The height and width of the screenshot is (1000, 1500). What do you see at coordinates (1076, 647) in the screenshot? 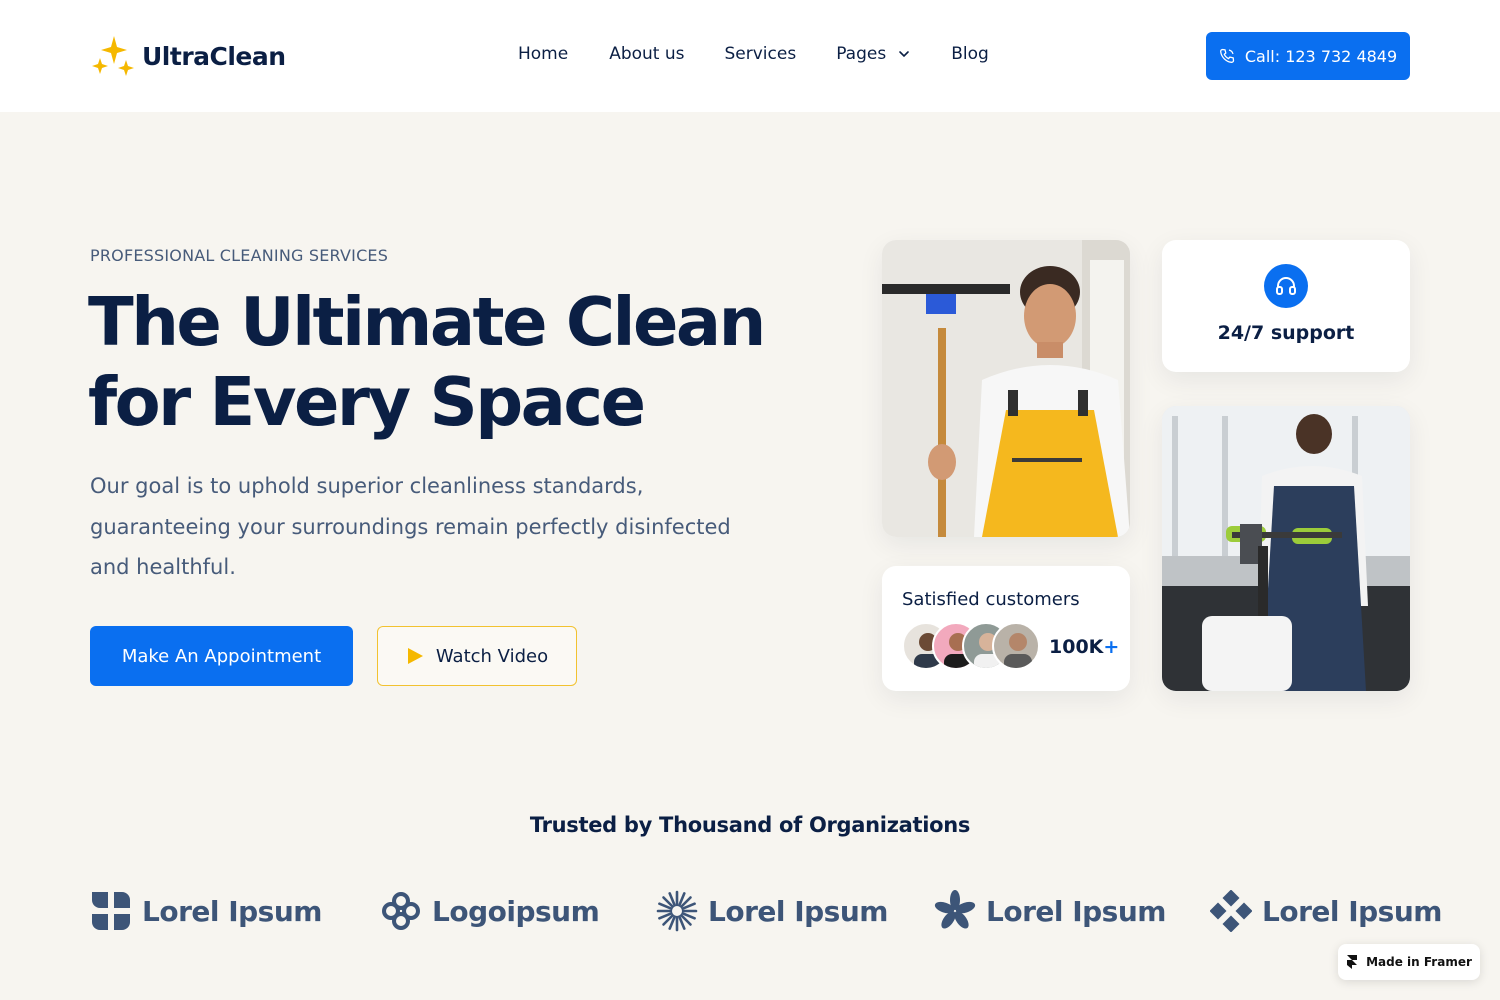
I see `customers-count-value: 100K` at bounding box center [1076, 647].